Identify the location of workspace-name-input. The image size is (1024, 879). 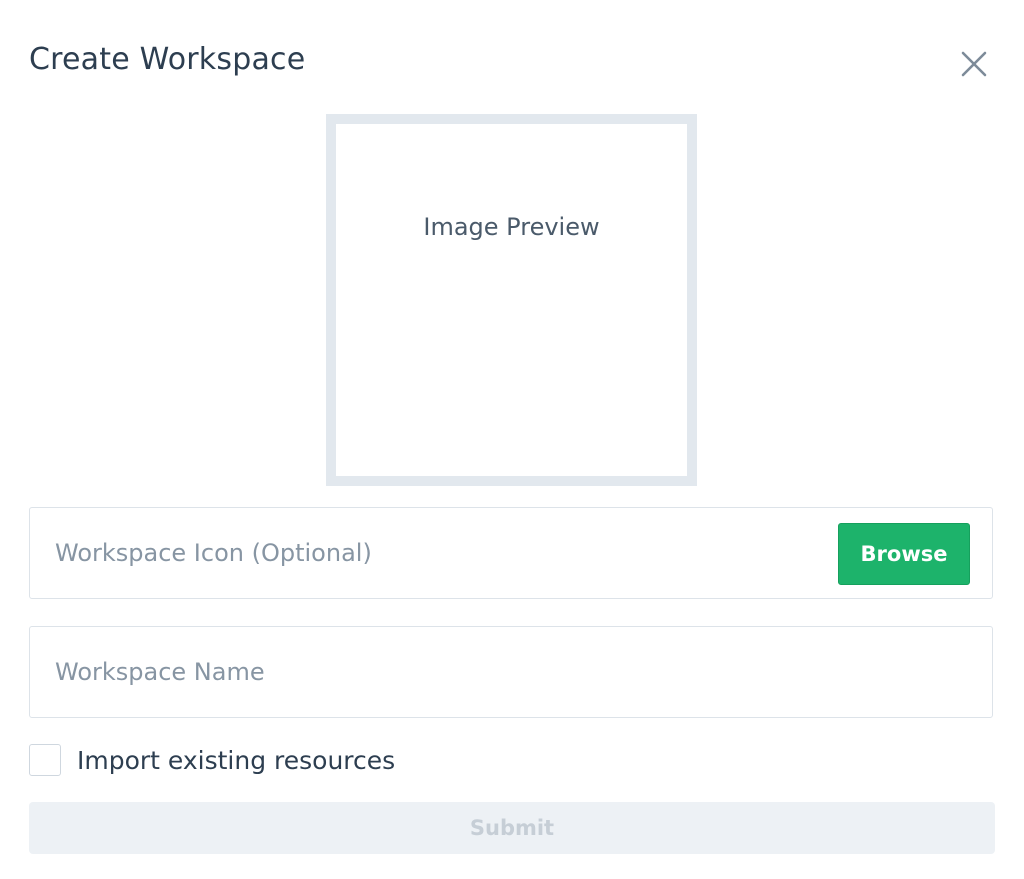
(505, 672).